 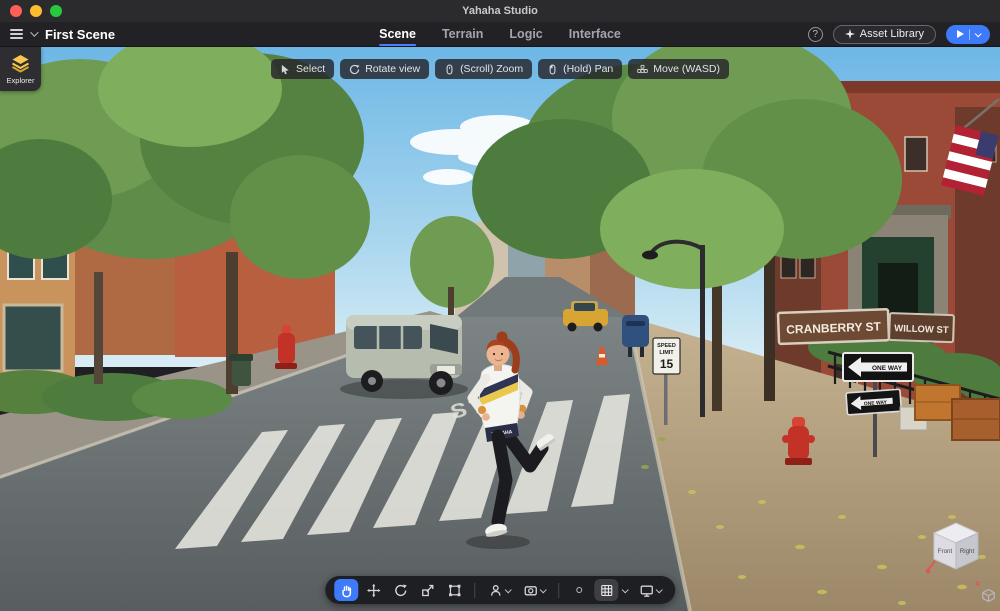 I want to click on move-wasd-pill: Move (WASD), so click(x=678, y=69).